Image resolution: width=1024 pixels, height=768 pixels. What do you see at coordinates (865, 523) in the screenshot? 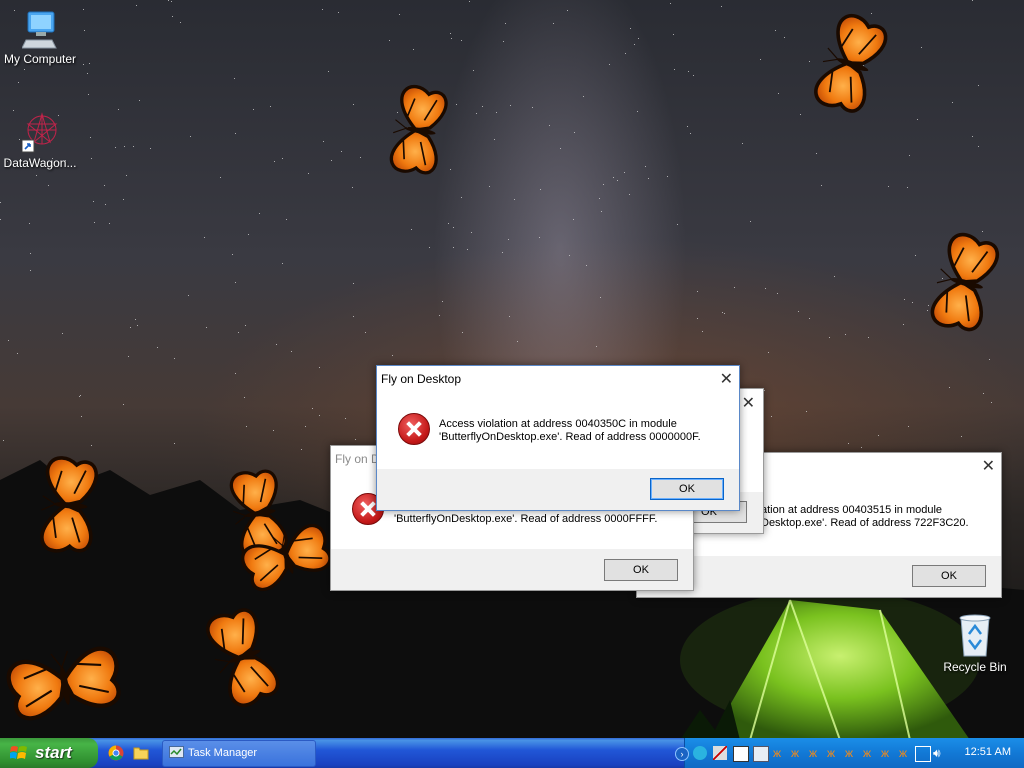
I see `error-message-line2: Desktop.exe'. Read of address 722F3C20.` at bounding box center [865, 523].